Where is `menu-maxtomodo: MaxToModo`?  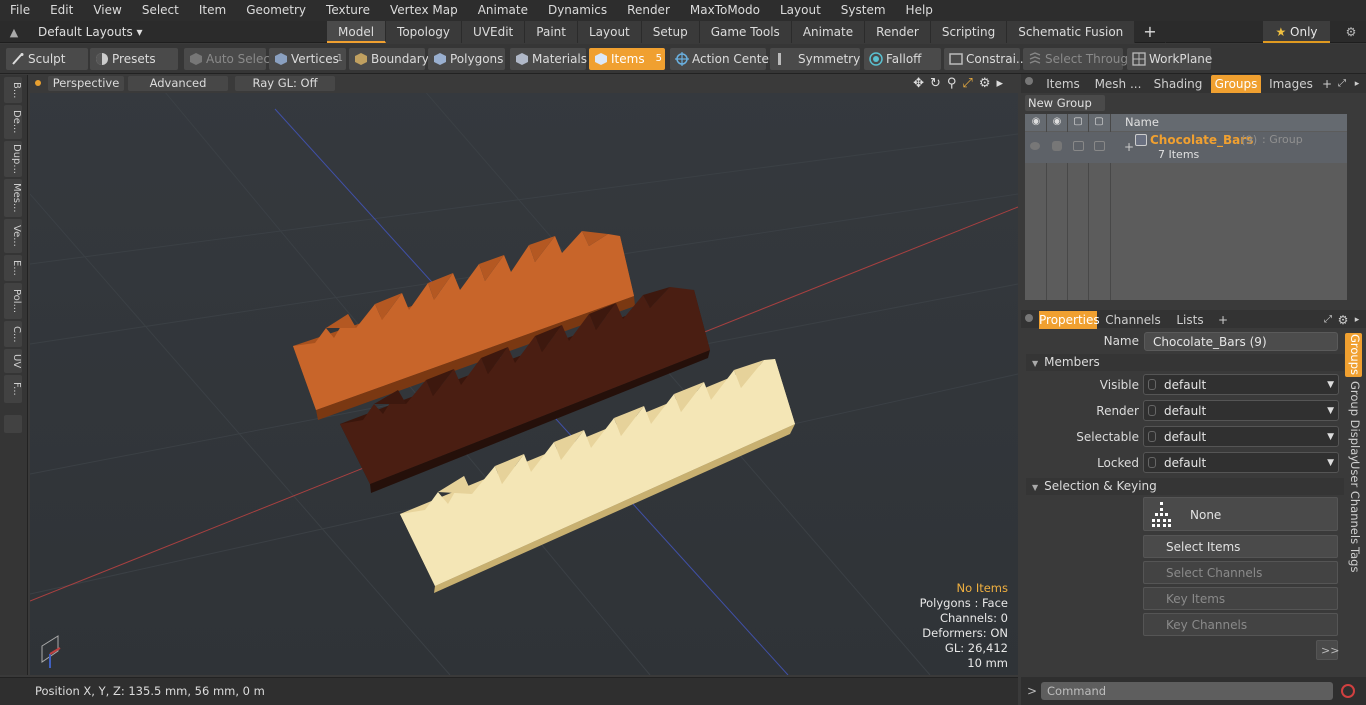
menu-maxtomodo: MaxToModo is located at coordinates (725, 10).